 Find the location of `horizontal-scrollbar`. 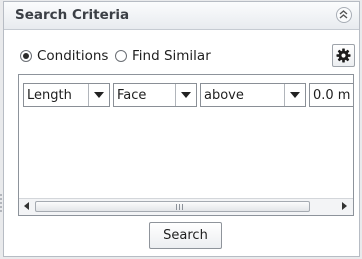

horizontal-scrollbar is located at coordinates (186, 206).